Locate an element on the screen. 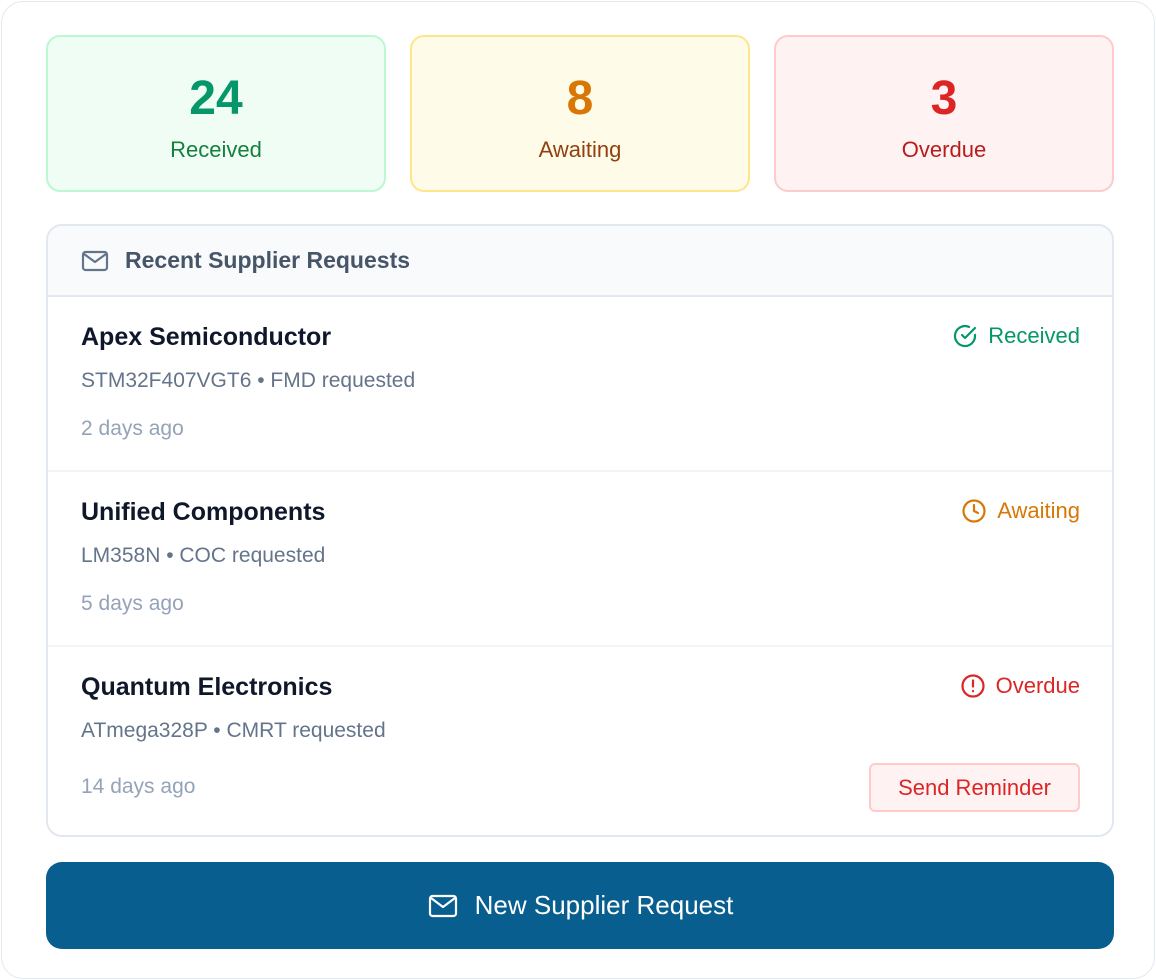 This screenshot has width=1156, height=980. status-badge: Received is located at coordinates (1016, 336).